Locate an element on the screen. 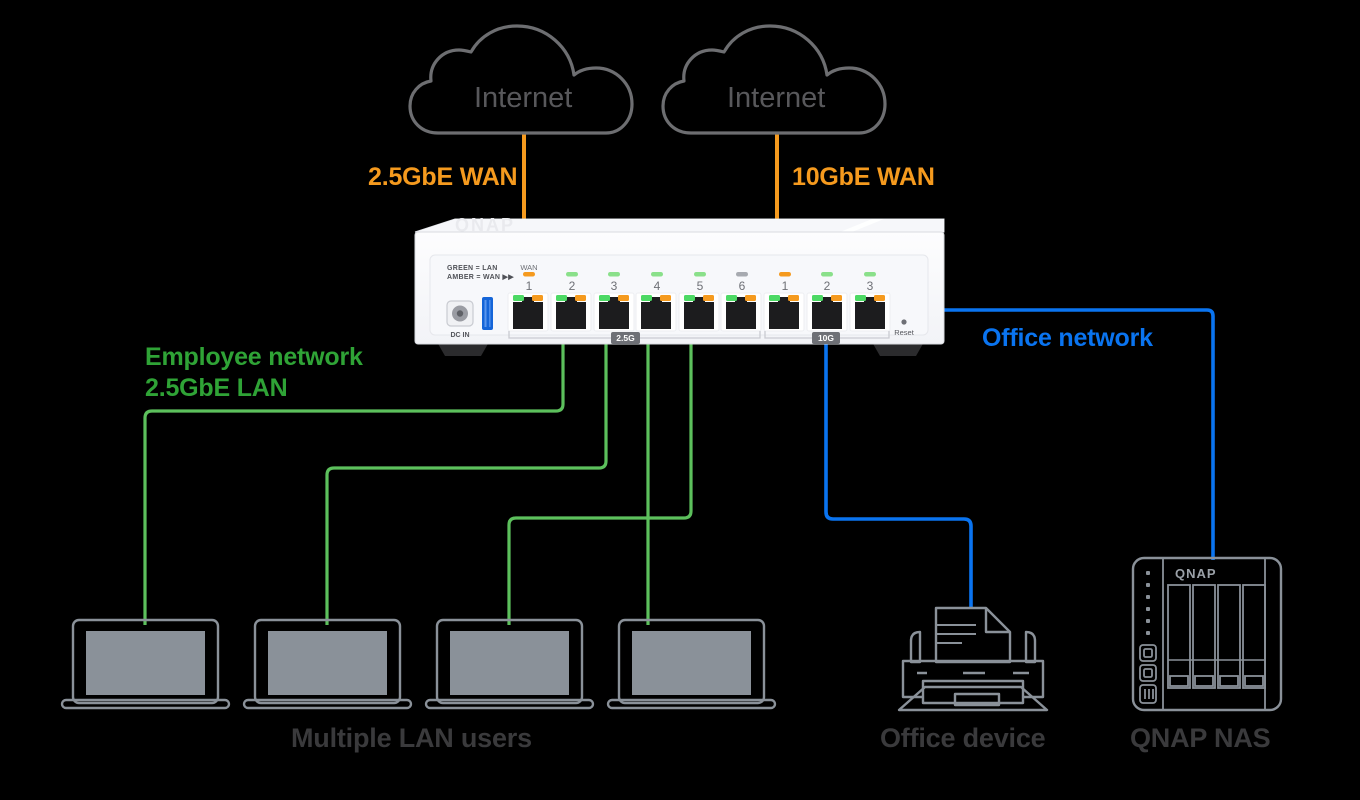  label-office-device: Office device is located at coordinates (963, 738).